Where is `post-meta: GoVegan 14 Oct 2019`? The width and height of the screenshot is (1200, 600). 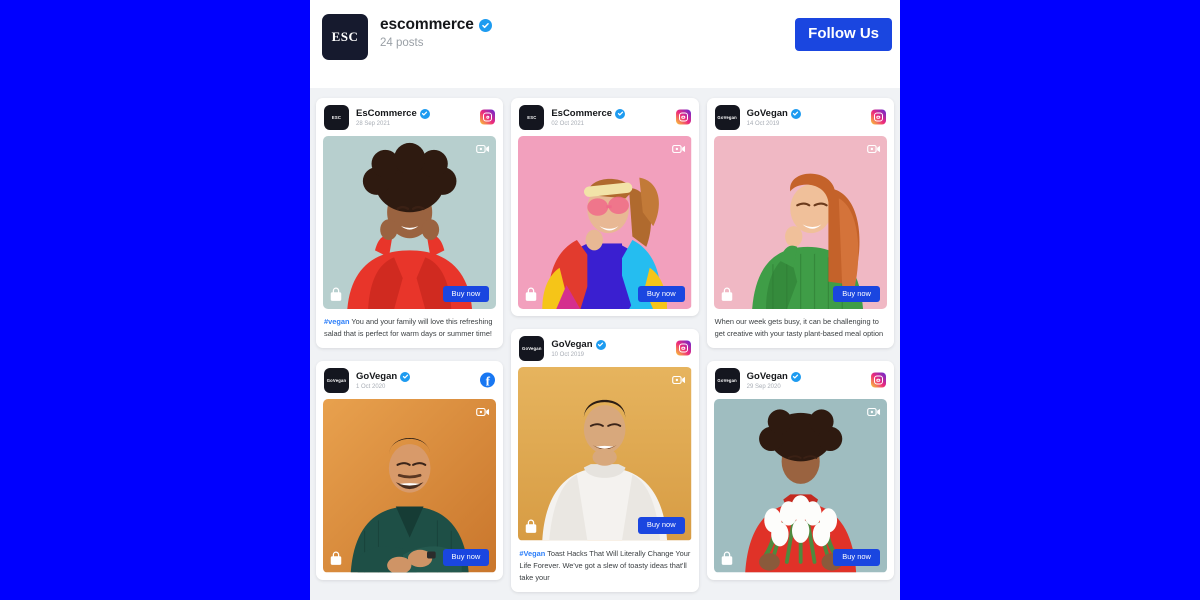
post-meta: GoVegan 14 Oct 2019 is located at coordinates (774, 117).